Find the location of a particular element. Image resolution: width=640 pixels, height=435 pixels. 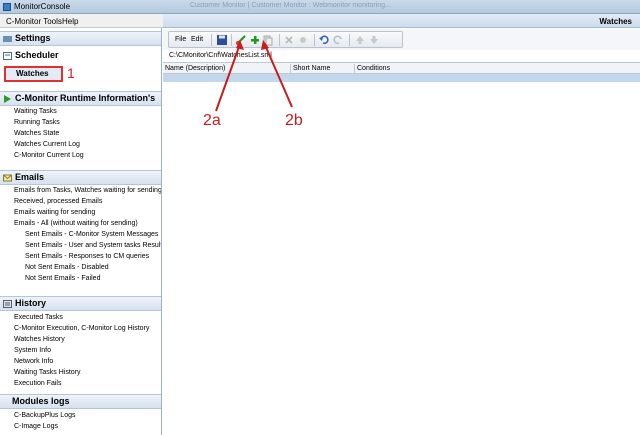

edit-menu: Edit is located at coordinates (197, 39).